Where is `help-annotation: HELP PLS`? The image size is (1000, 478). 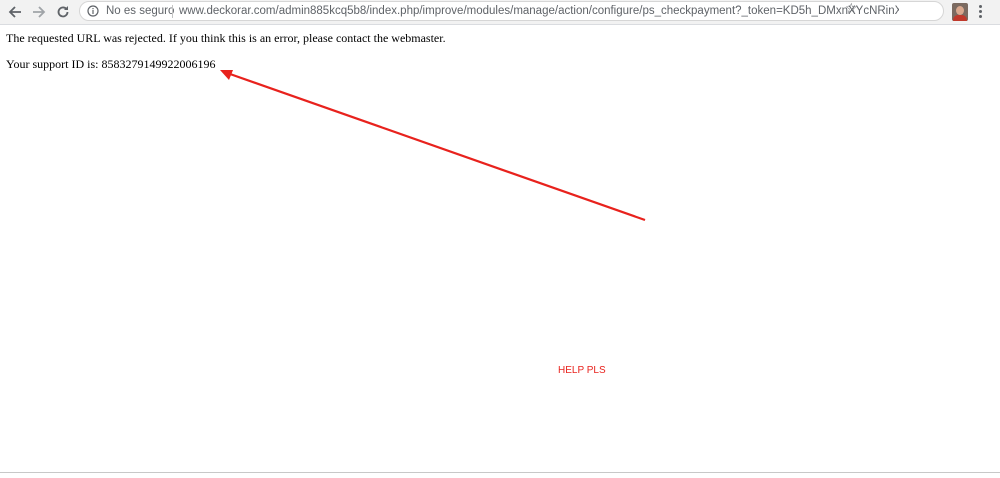
help-annotation: HELP PLS is located at coordinates (582, 370).